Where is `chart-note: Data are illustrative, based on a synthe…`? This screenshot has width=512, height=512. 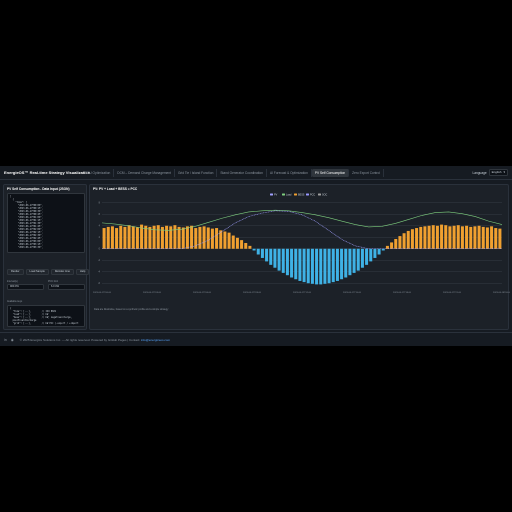 chart-note: Data are illustrative, based on a synthe… is located at coordinates (131, 309).